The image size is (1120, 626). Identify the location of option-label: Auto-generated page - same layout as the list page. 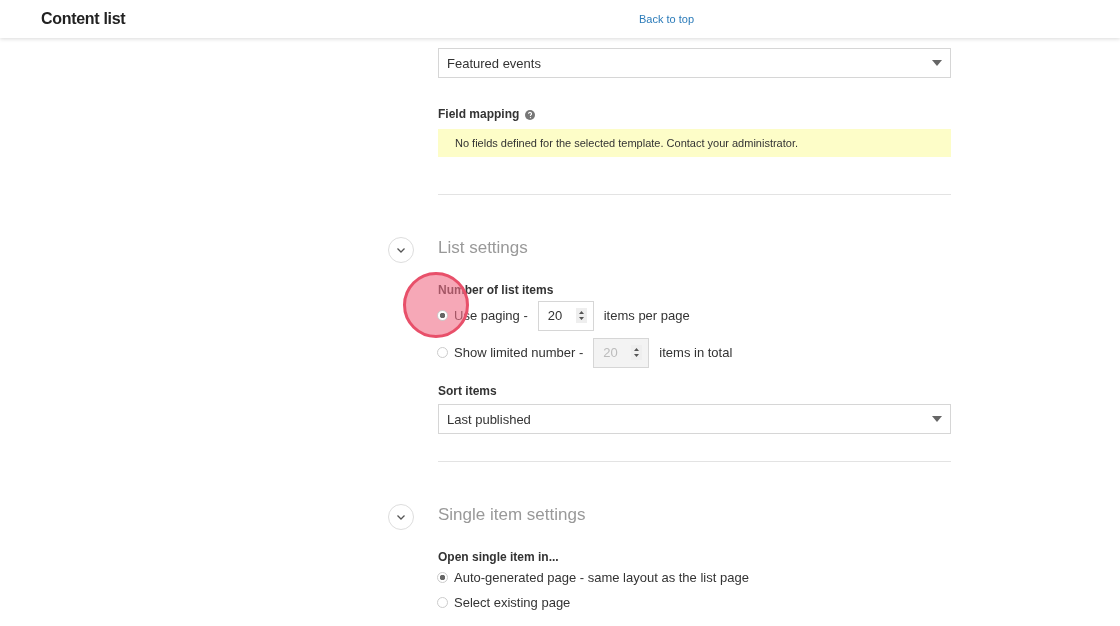
(601, 577).